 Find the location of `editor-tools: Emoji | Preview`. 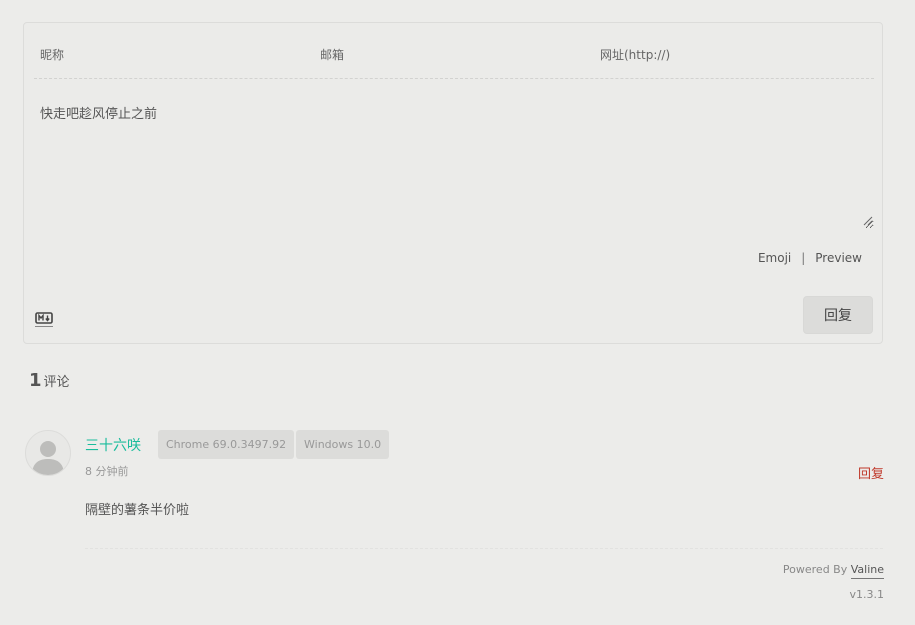

editor-tools: Emoji | Preview is located at coordinates (810, 258).